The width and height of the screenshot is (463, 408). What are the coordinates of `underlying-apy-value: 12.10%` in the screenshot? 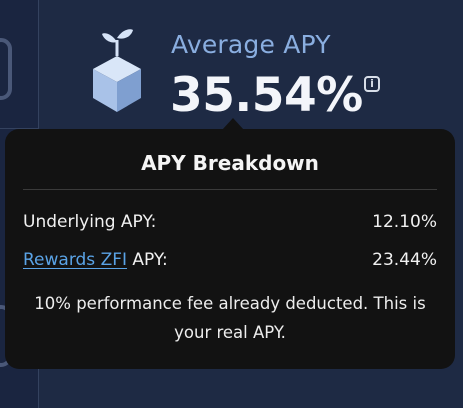 It's located at (404, 222).